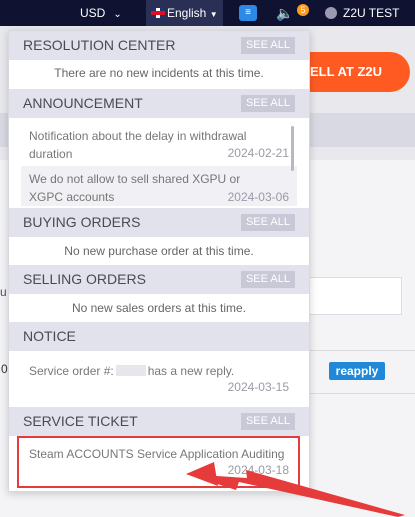 The image size is (415, 517). Describe the element at coordinates (295, 489) in the screenshot. I see `annotation-arrow-icon` at that location.